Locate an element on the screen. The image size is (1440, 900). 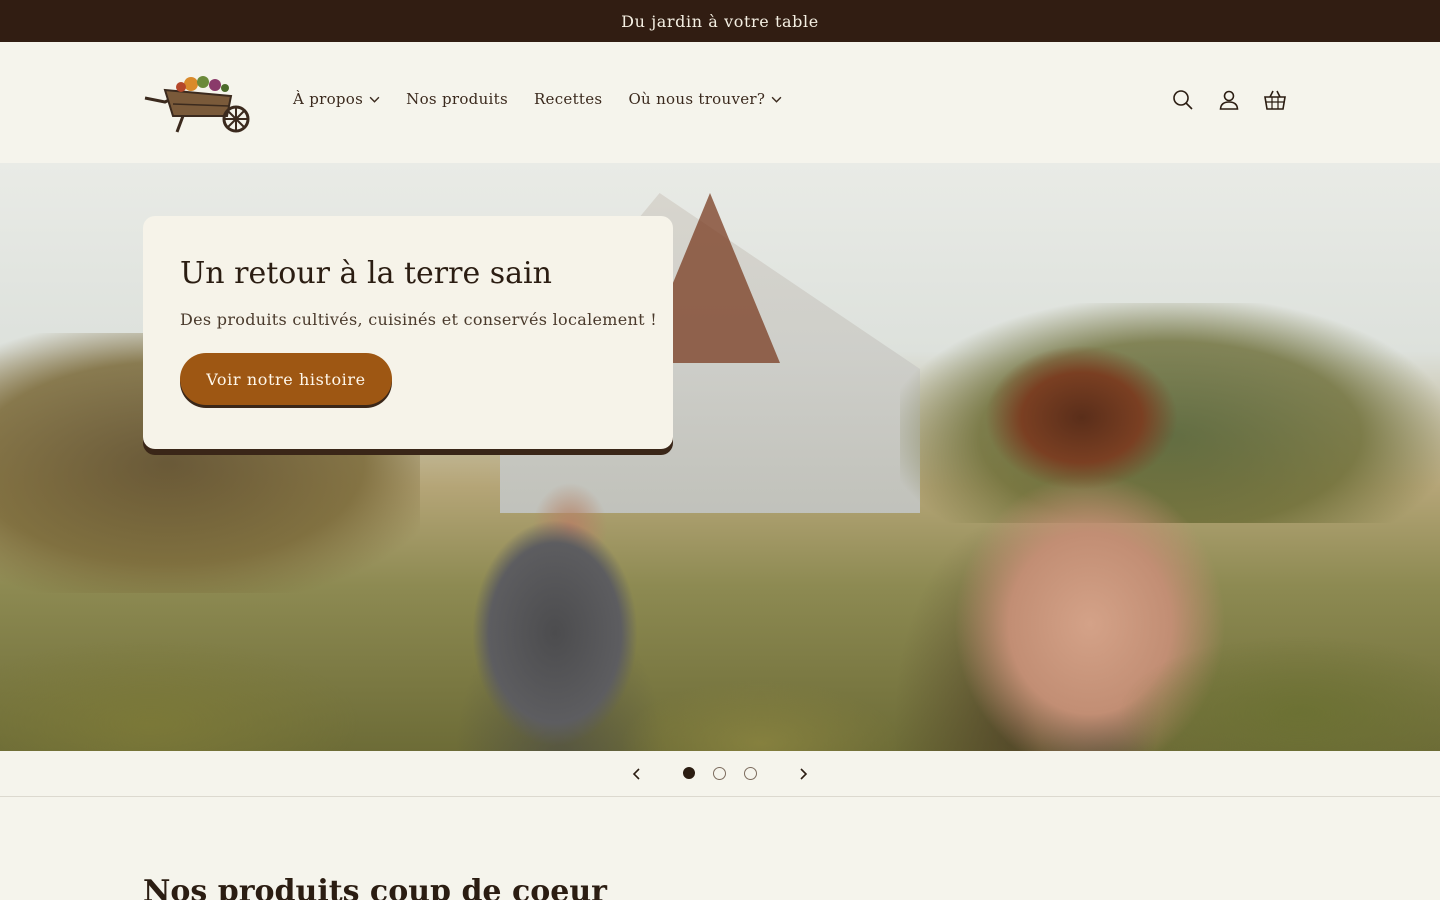
chevron-right-icon is located at coordinates (803, 774).